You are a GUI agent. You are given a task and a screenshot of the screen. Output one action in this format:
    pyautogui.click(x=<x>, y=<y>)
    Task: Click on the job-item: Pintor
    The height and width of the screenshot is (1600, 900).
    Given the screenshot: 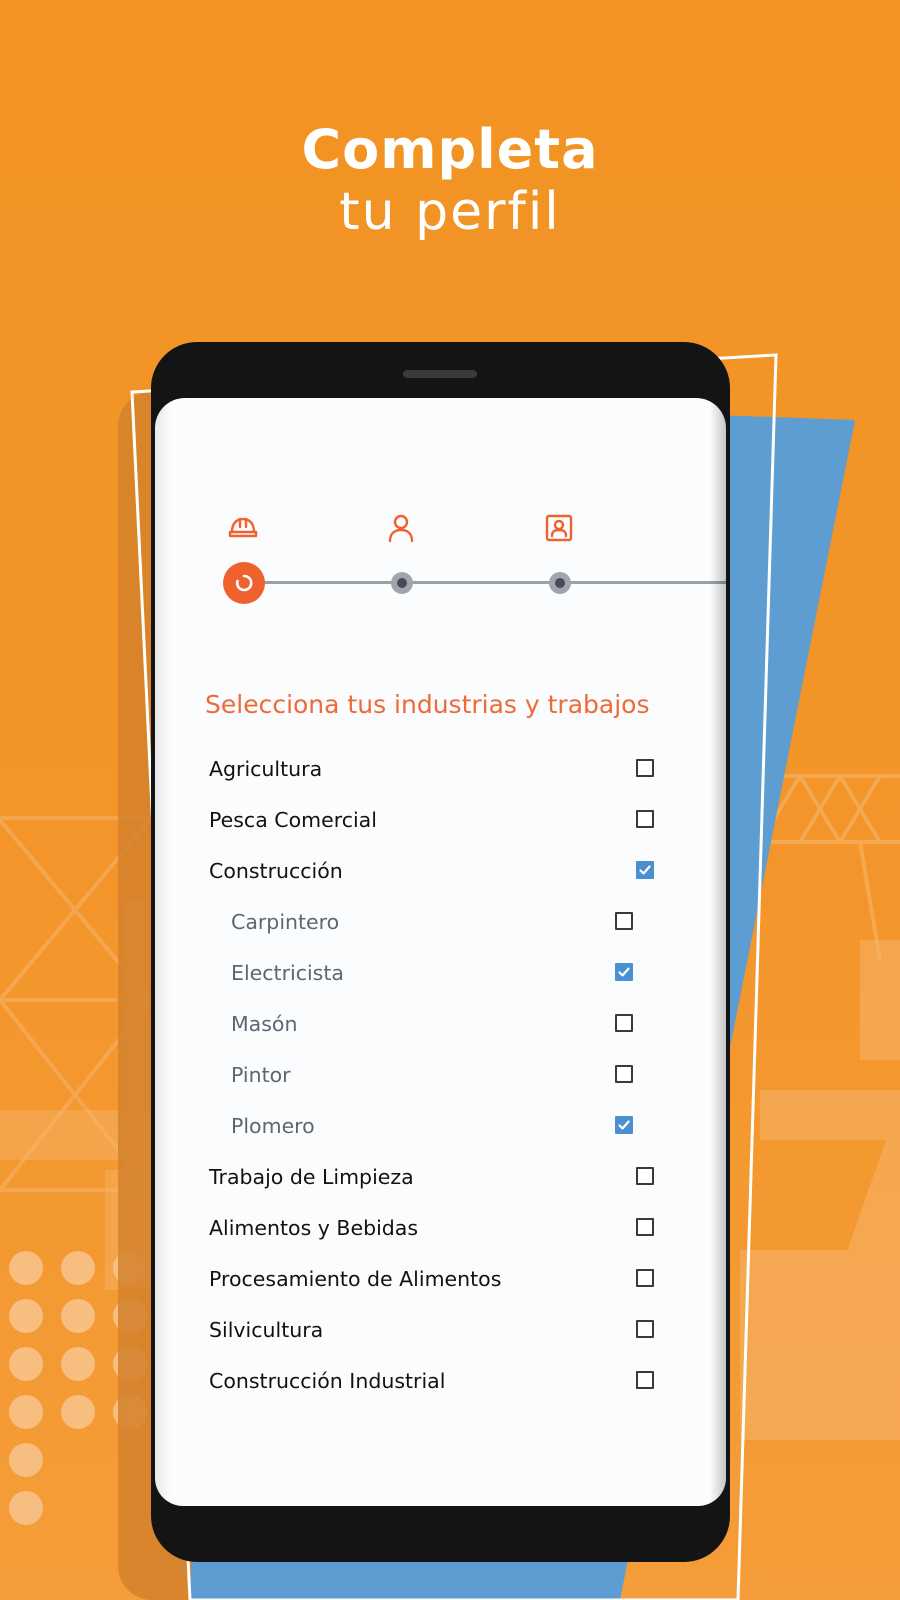 What is the action you would take?
    pyautogui.click(x=440, y=1075)
    